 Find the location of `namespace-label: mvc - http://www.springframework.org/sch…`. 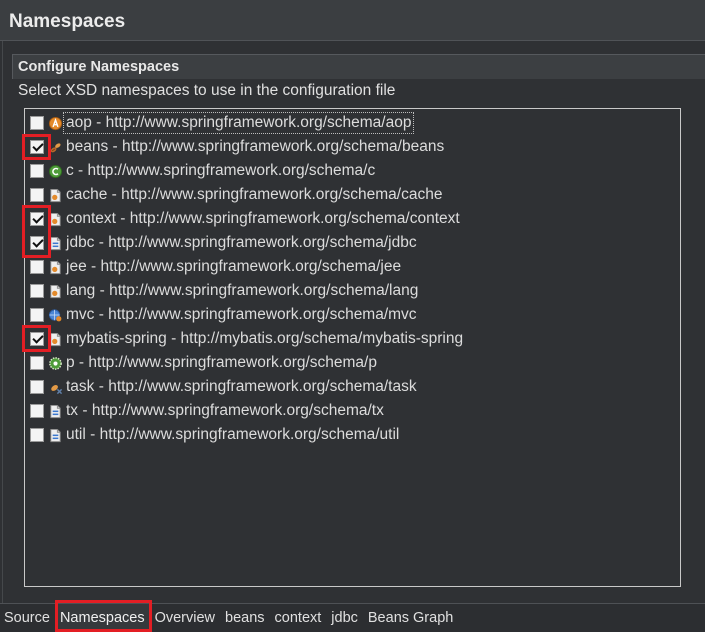

namespace-label: mvc - http://www.springframework.org/sch… is located at coordinates (241, 314).